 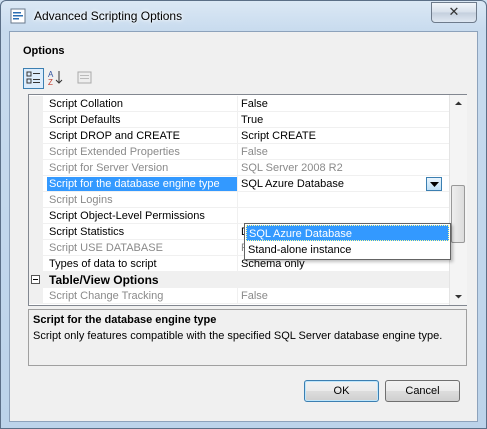 I want to click on alphabetical-button: A Z, so click(x=56, y=78).